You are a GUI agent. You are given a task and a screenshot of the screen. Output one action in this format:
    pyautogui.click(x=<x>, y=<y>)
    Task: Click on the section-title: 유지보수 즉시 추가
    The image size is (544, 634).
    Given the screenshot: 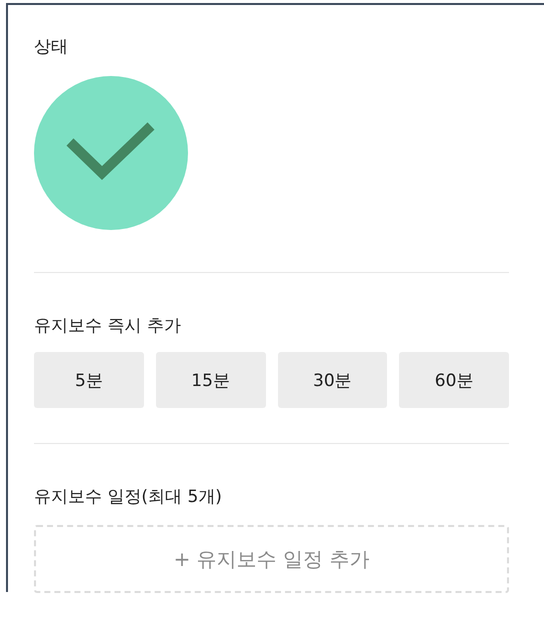 What is the action you would take?
    pyautogui.click(x=107, y=326)
    